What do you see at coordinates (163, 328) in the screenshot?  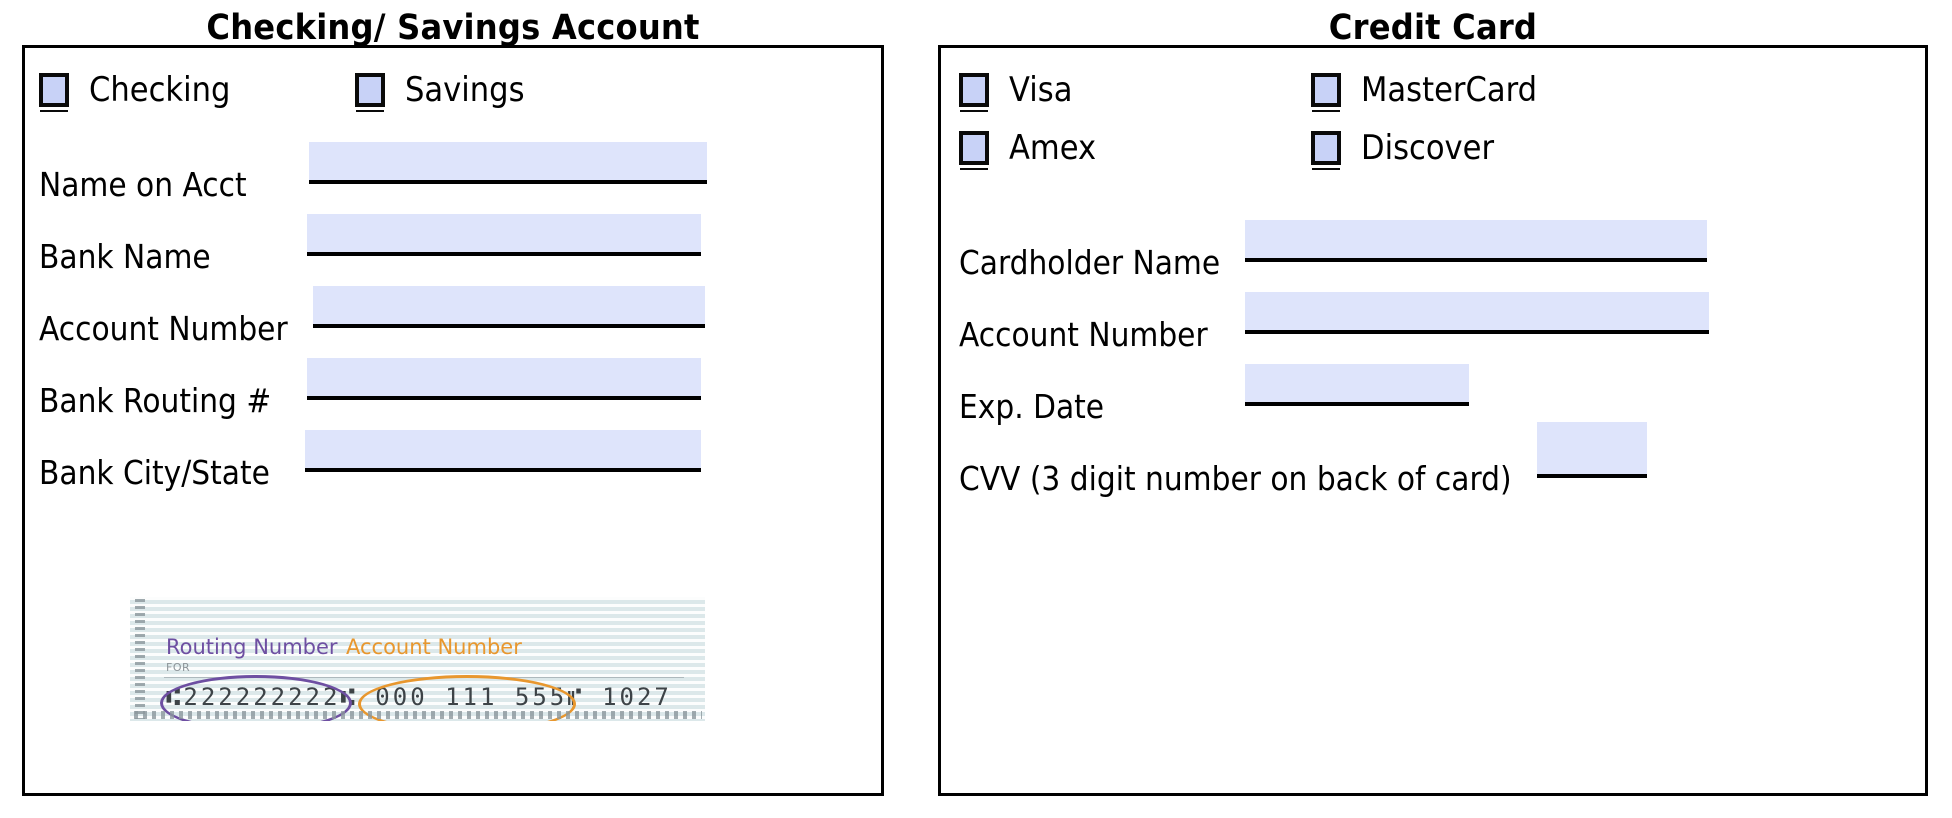 I see `label-account-number: Account Number` at bounding box center [163, 328].